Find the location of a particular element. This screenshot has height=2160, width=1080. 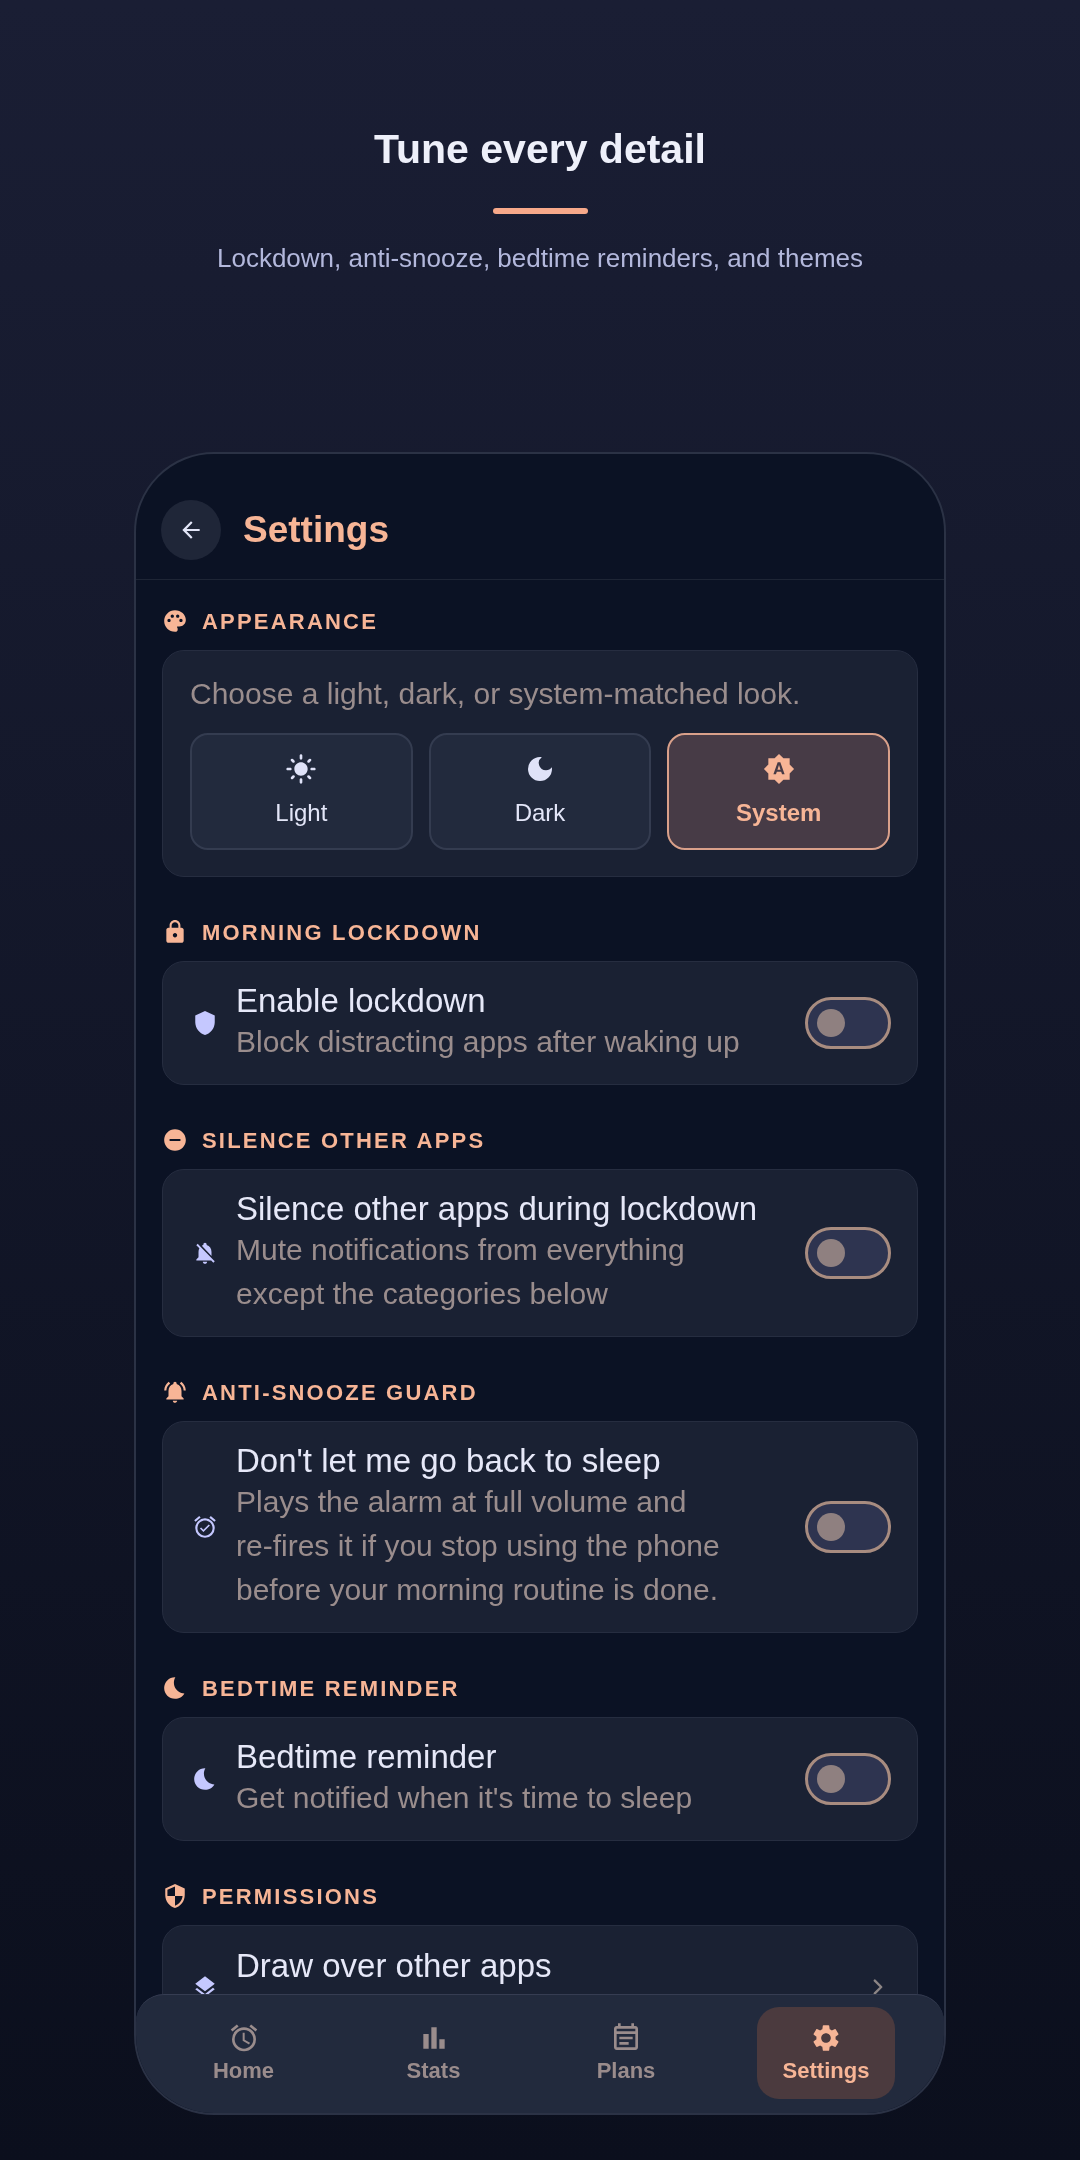

theme-option: Light is located at coordinates (301, 791).